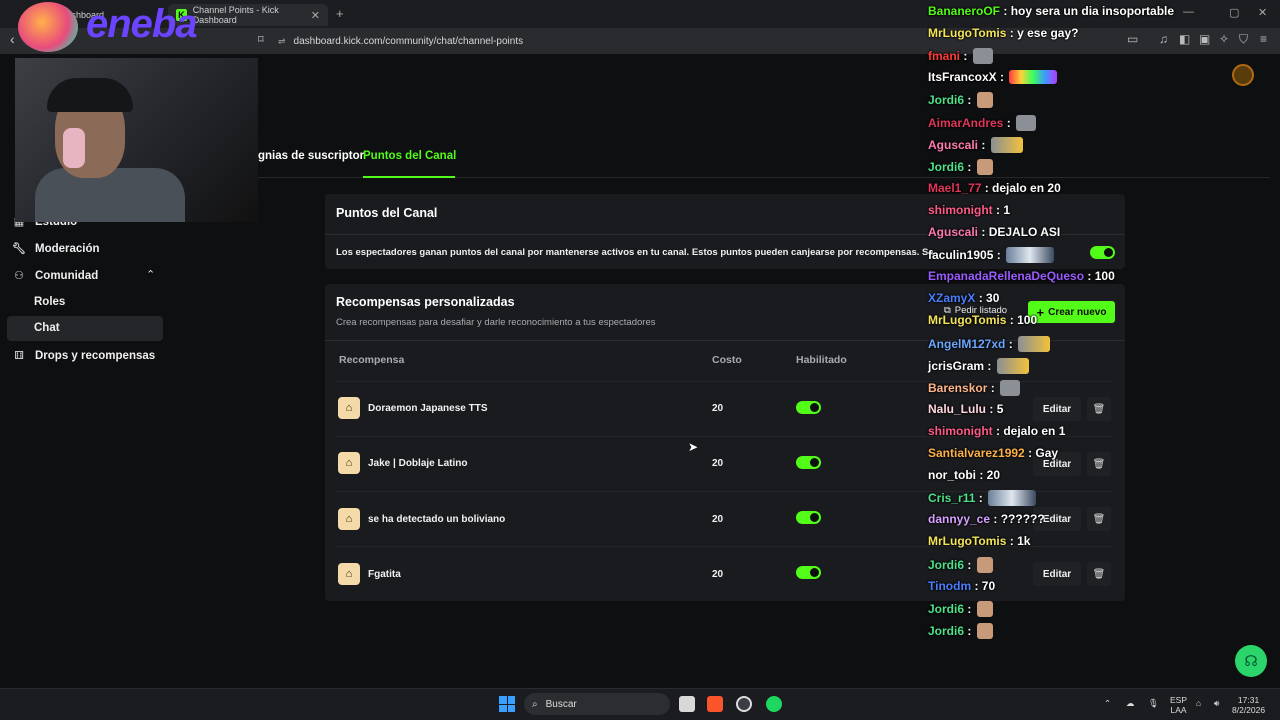 This screenshot has width=1280, height=720. Describe the element at coordinates (951, 498) in the screenshot. I see `chat-username: Cris_r11` at that location.